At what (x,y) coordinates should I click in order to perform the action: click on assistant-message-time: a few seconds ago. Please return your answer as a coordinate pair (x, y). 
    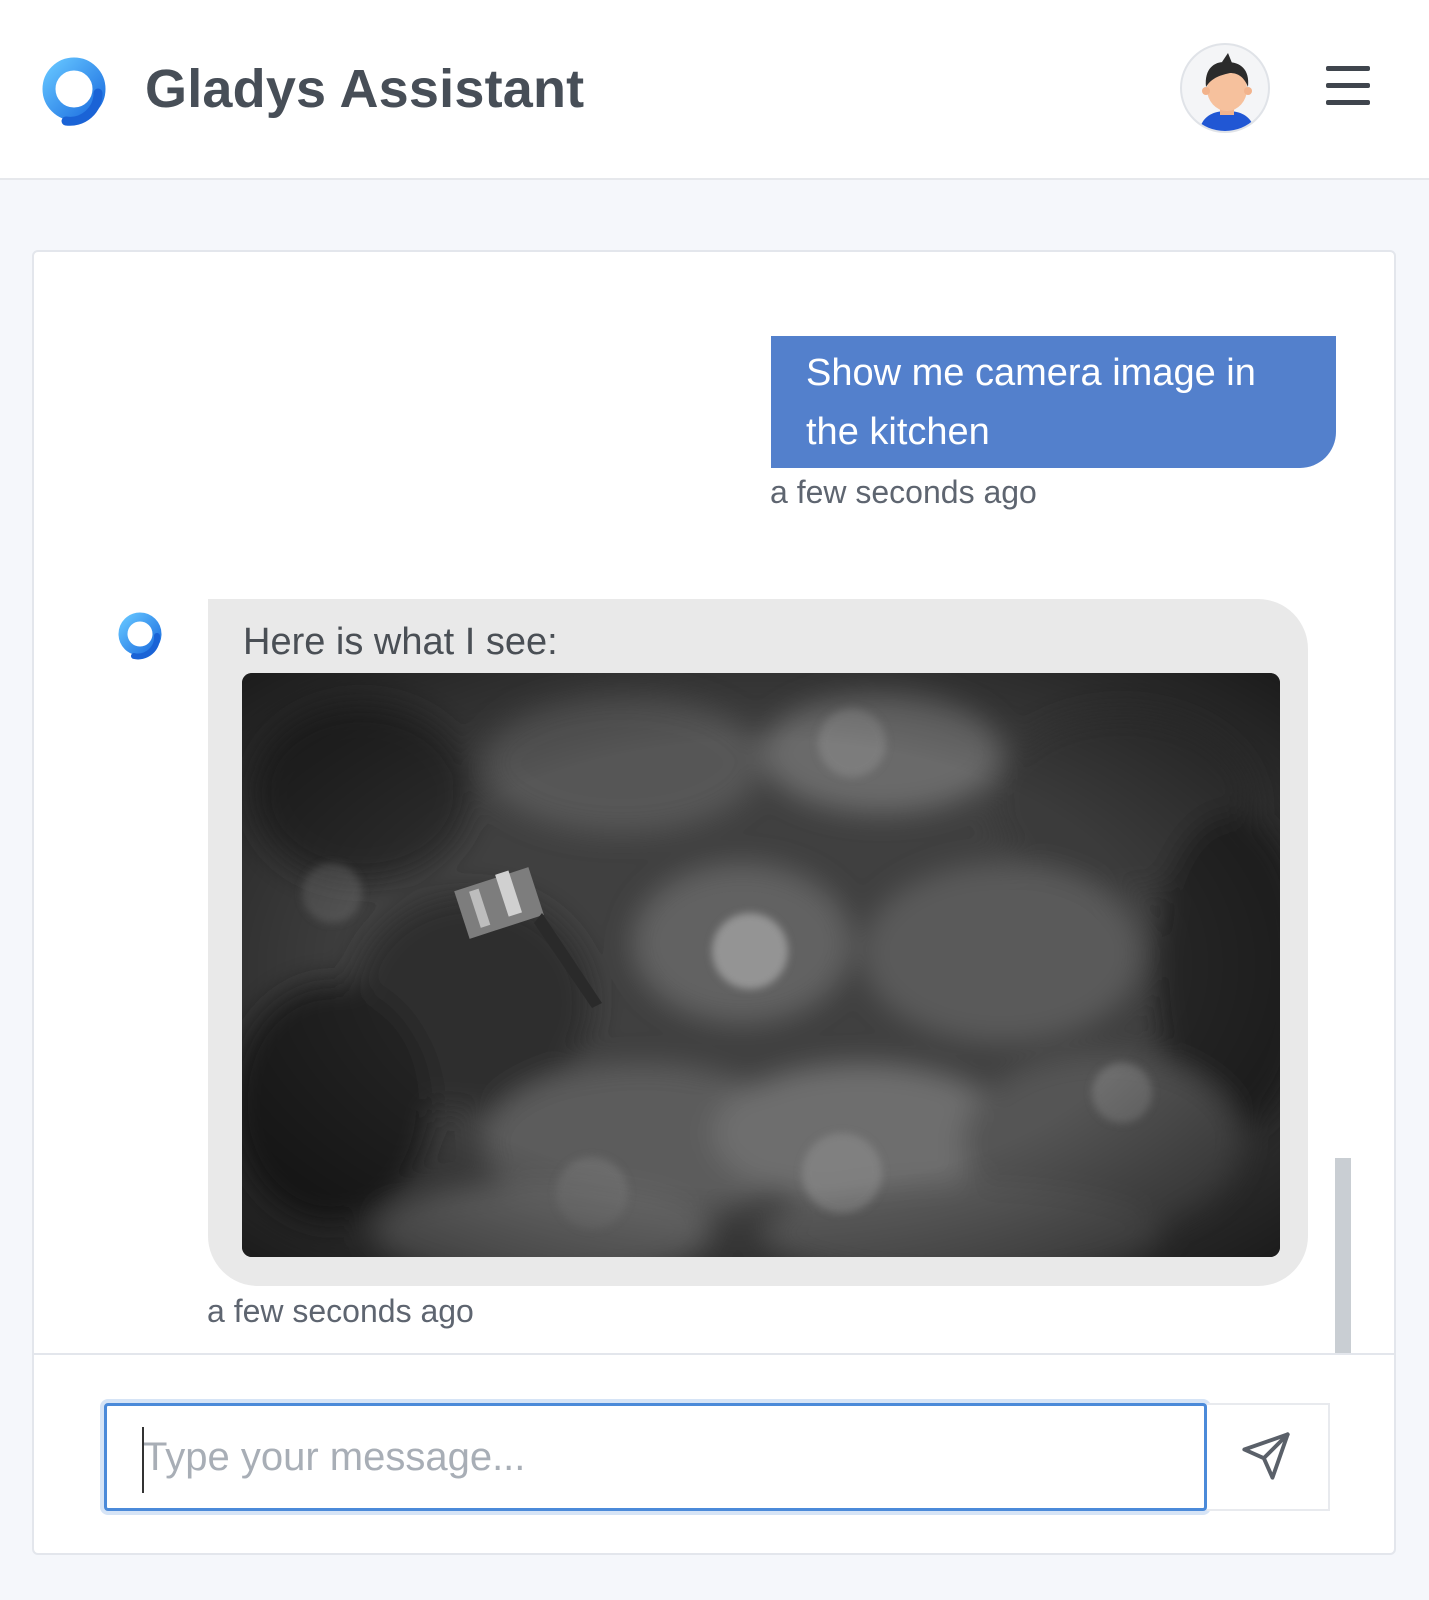
    Looking at the image, I should click on (340, 1311).